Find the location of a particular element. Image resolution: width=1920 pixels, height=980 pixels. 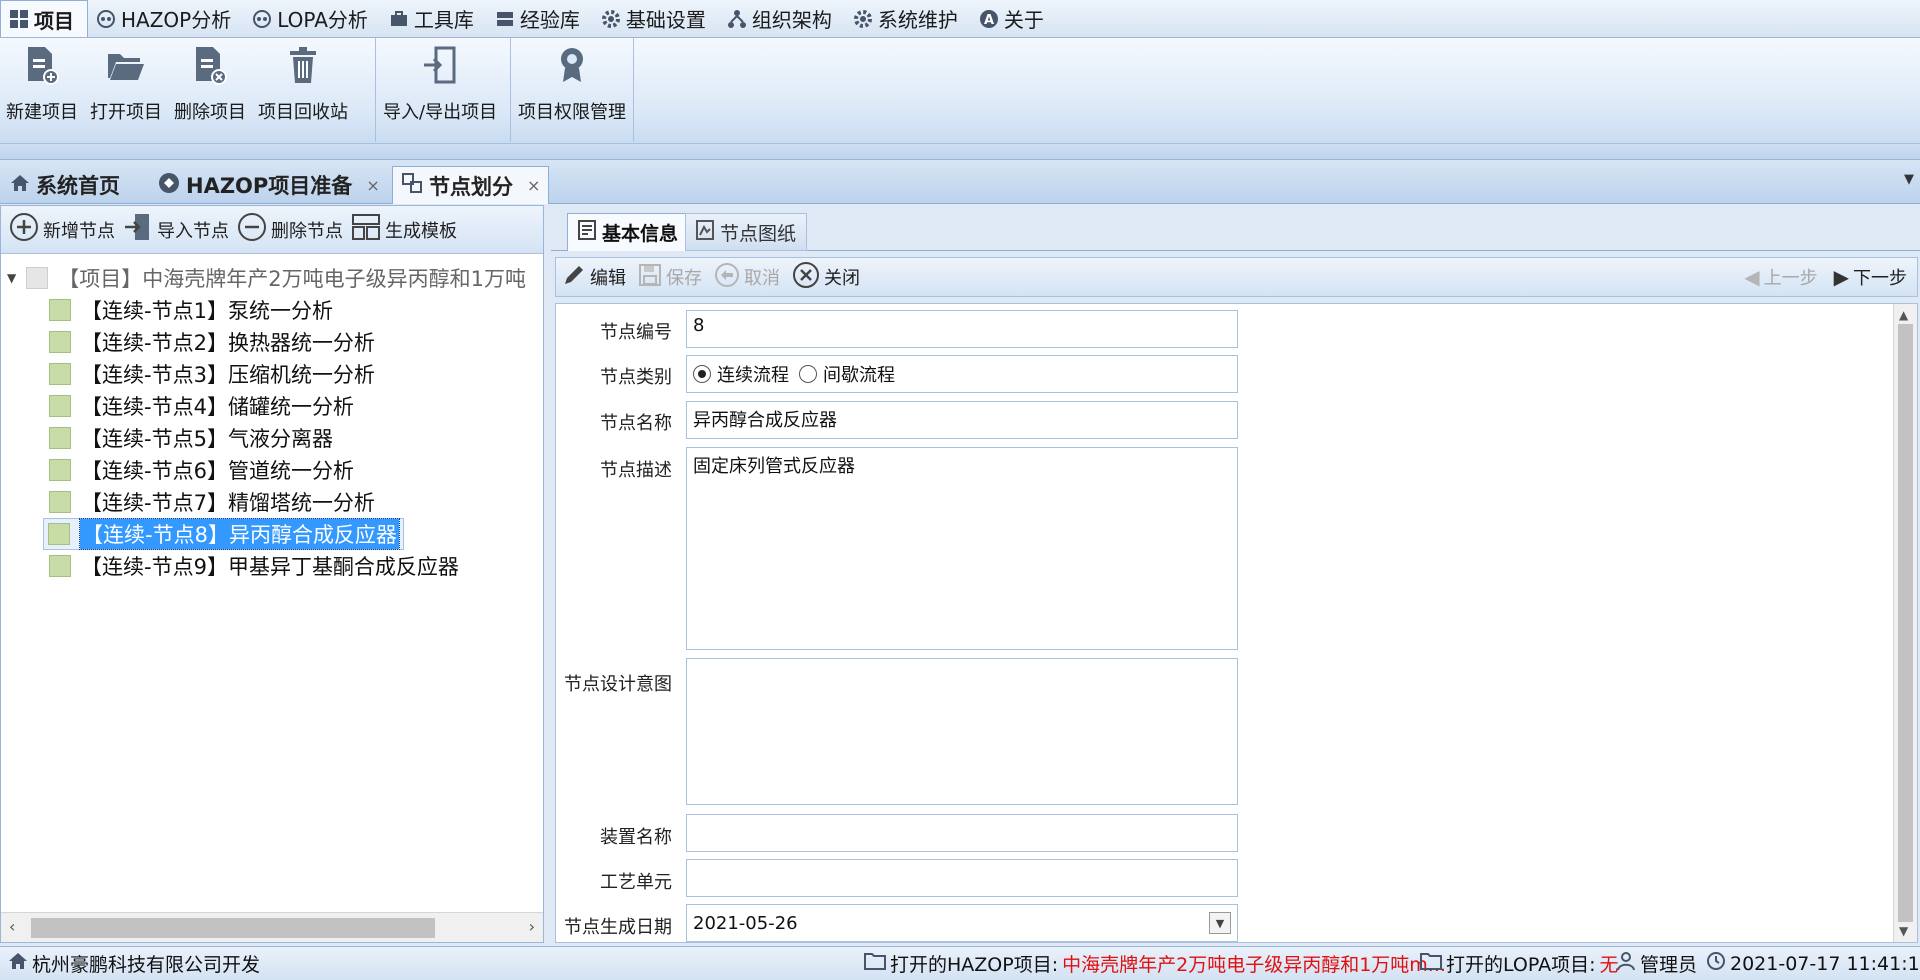

vertical-scrollbar: ▲ ▼ is located at coordinates (1905, 623).